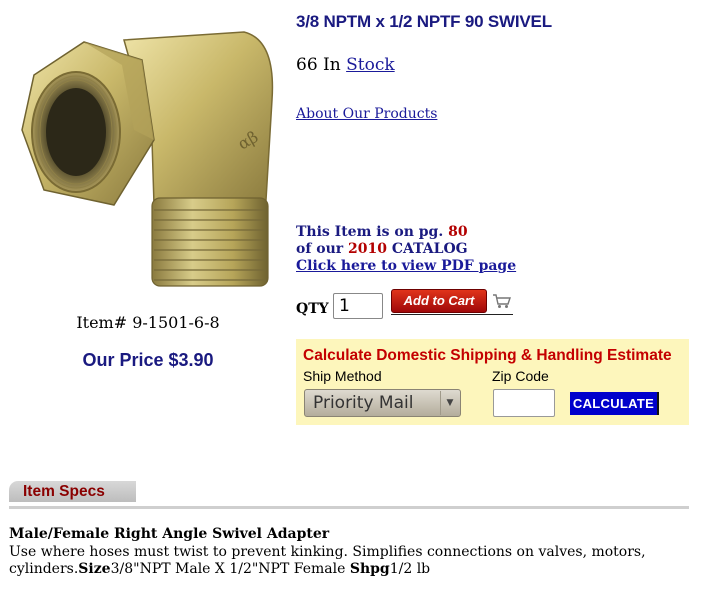 This screenshot has width=721, height=595. I want to click on shopping-cart-icon, so click(502, 301).